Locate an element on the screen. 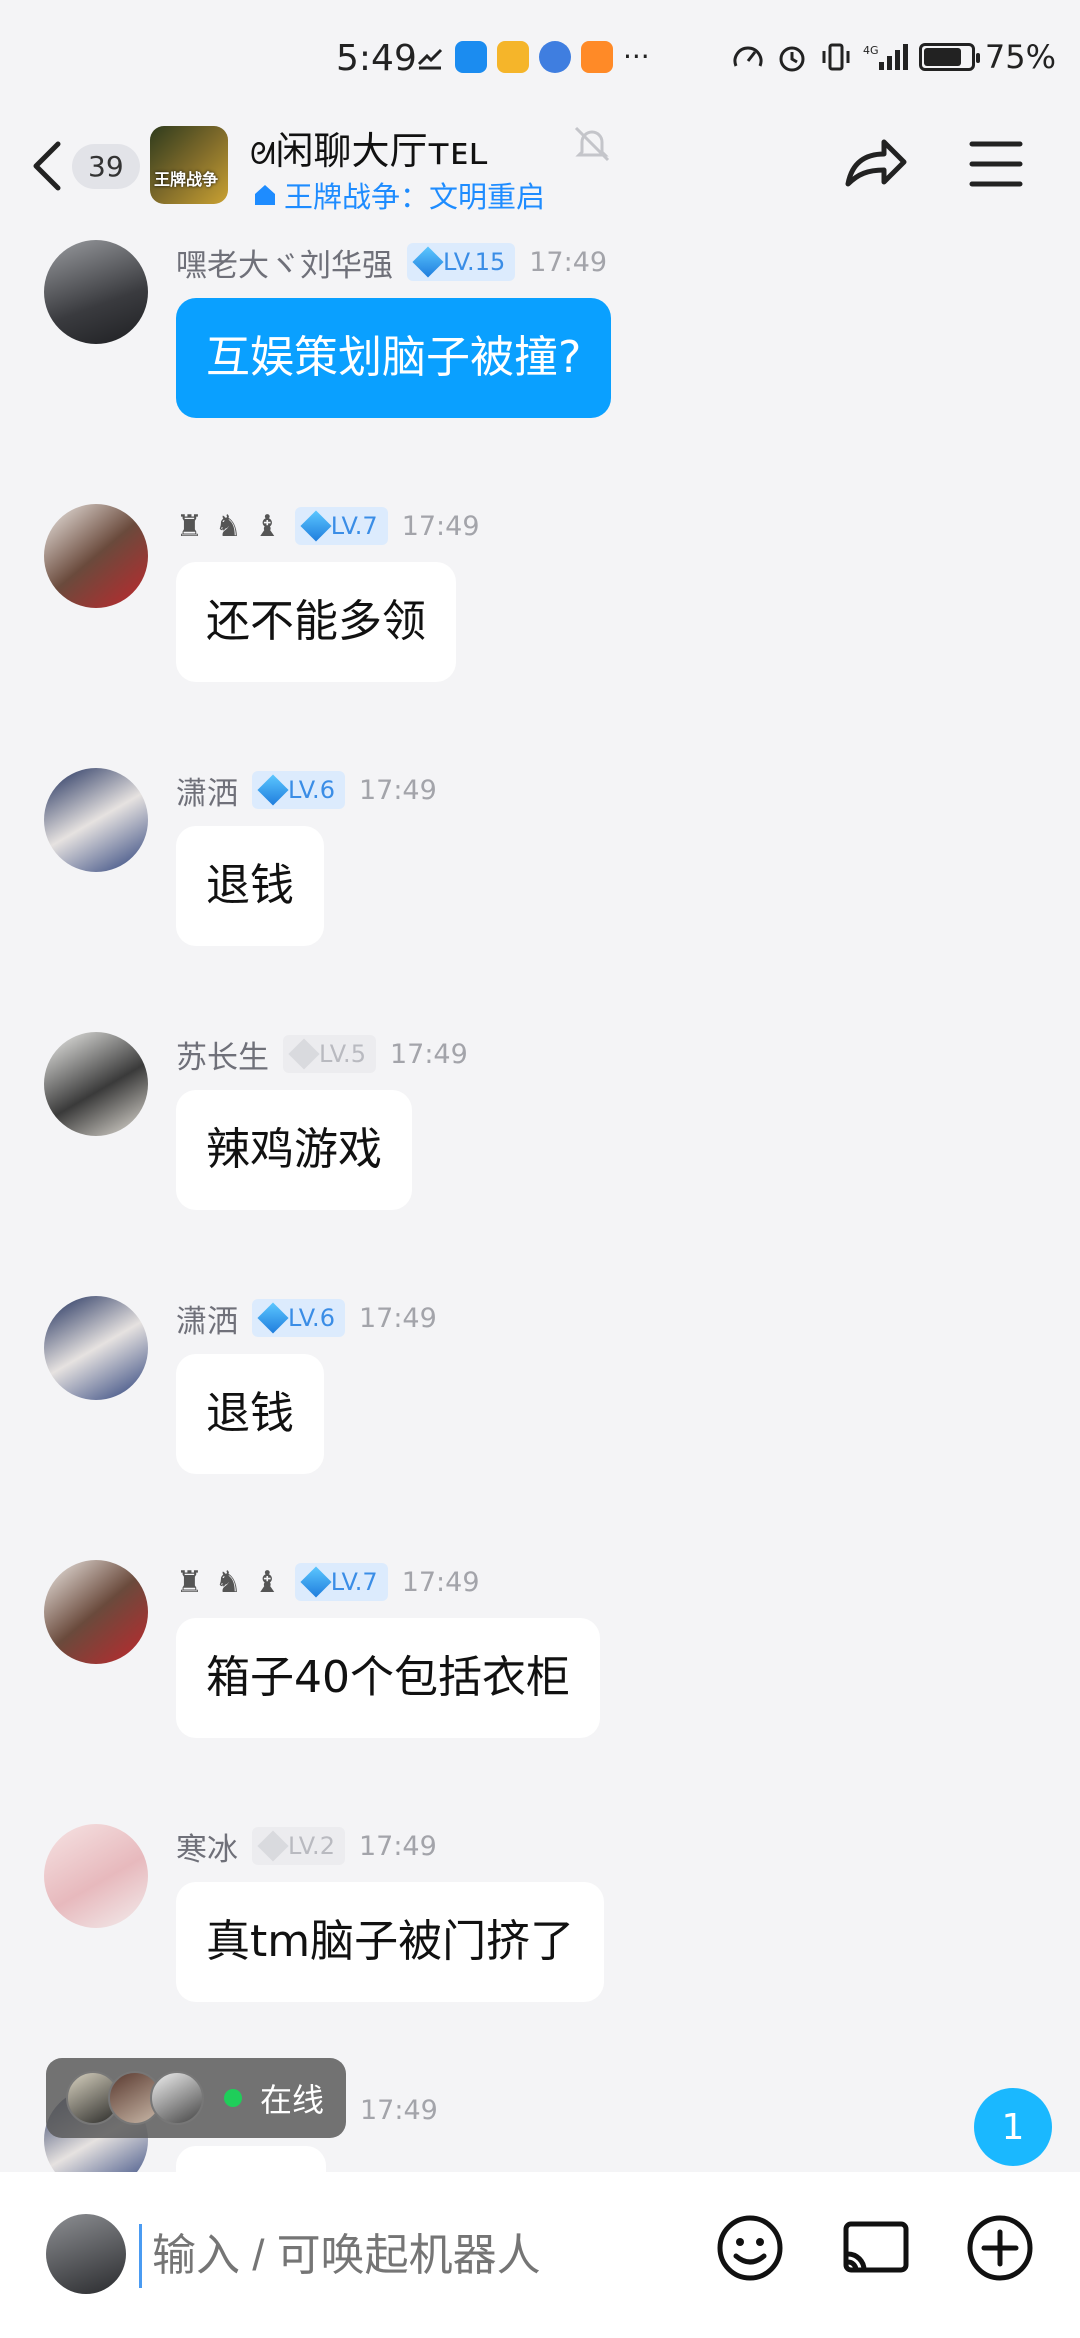  level-badge: LV.7 is located at coordinates (341, 526).